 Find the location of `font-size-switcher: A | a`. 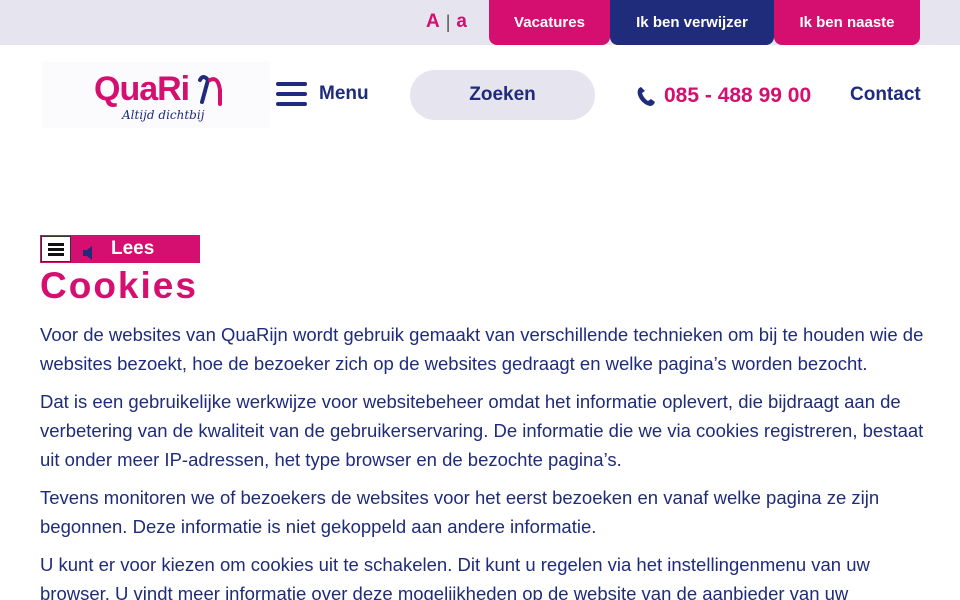

font-size-switcher: A | a is located at coordinates (446, 22).